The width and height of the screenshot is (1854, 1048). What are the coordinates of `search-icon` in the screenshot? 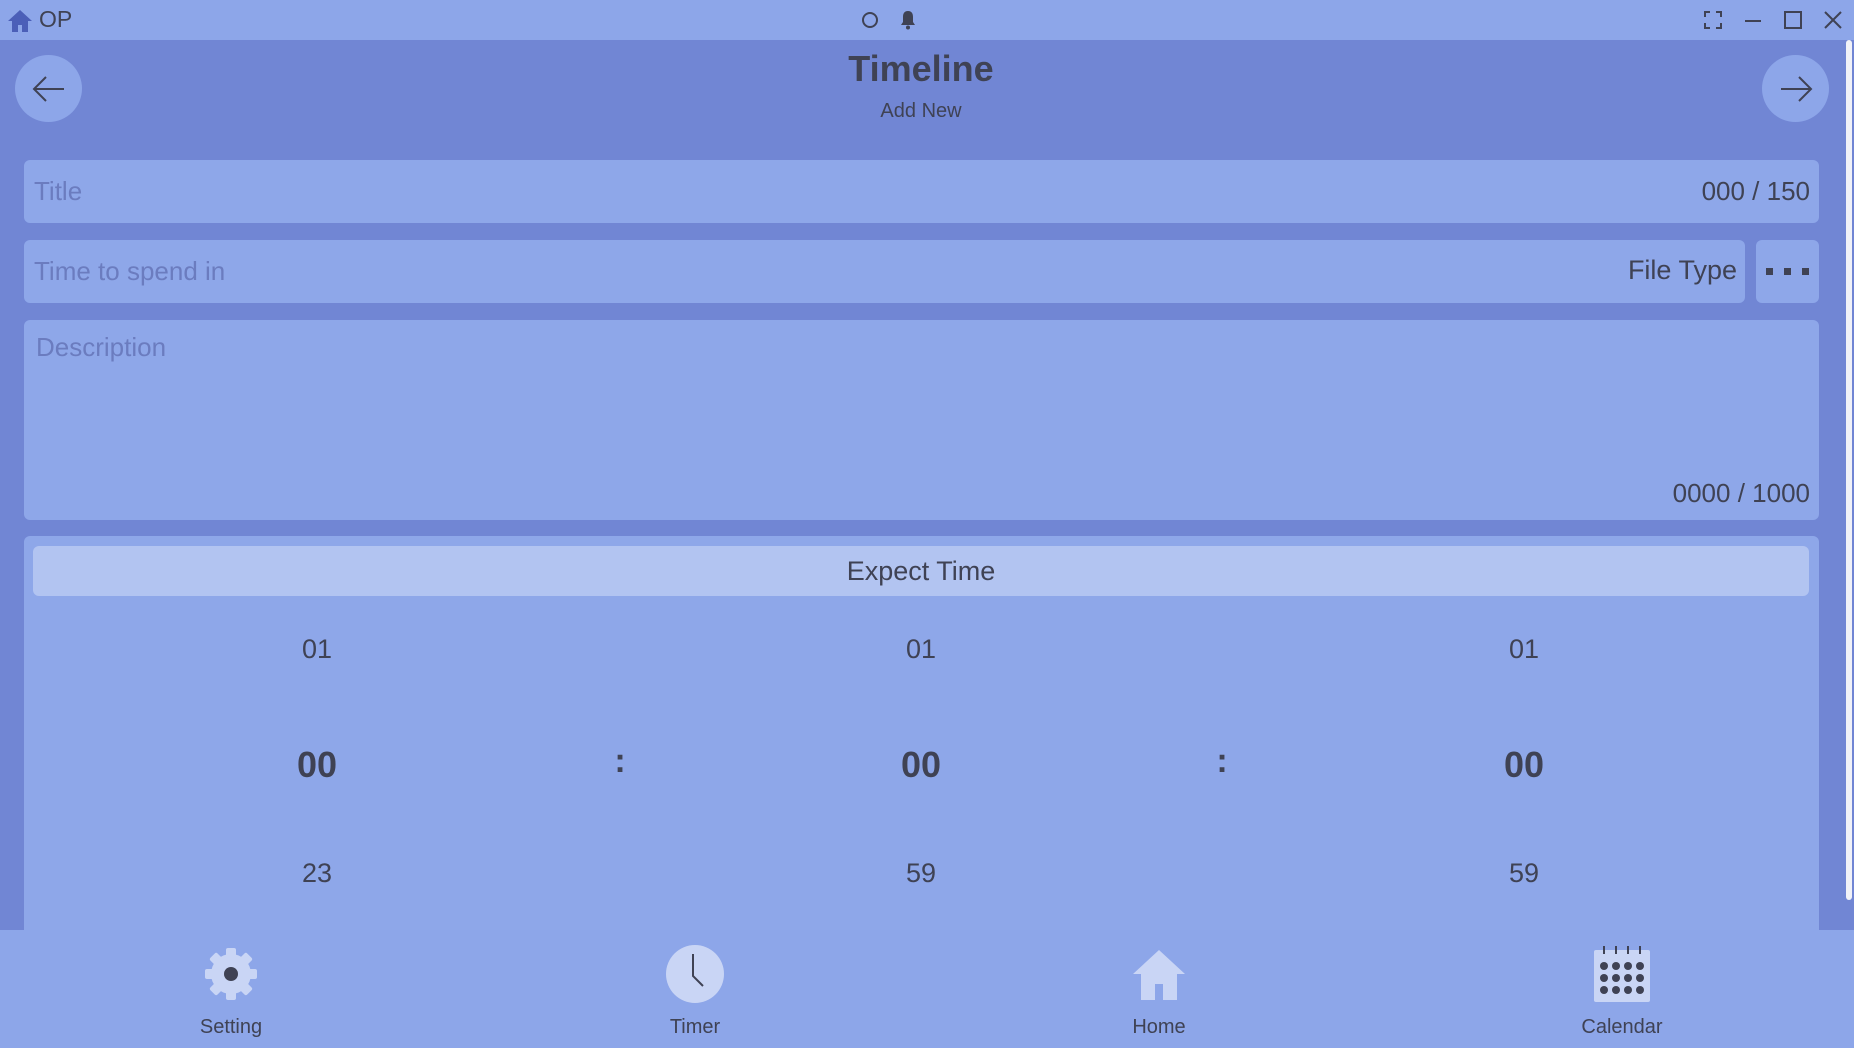 It's located at (870, 20).